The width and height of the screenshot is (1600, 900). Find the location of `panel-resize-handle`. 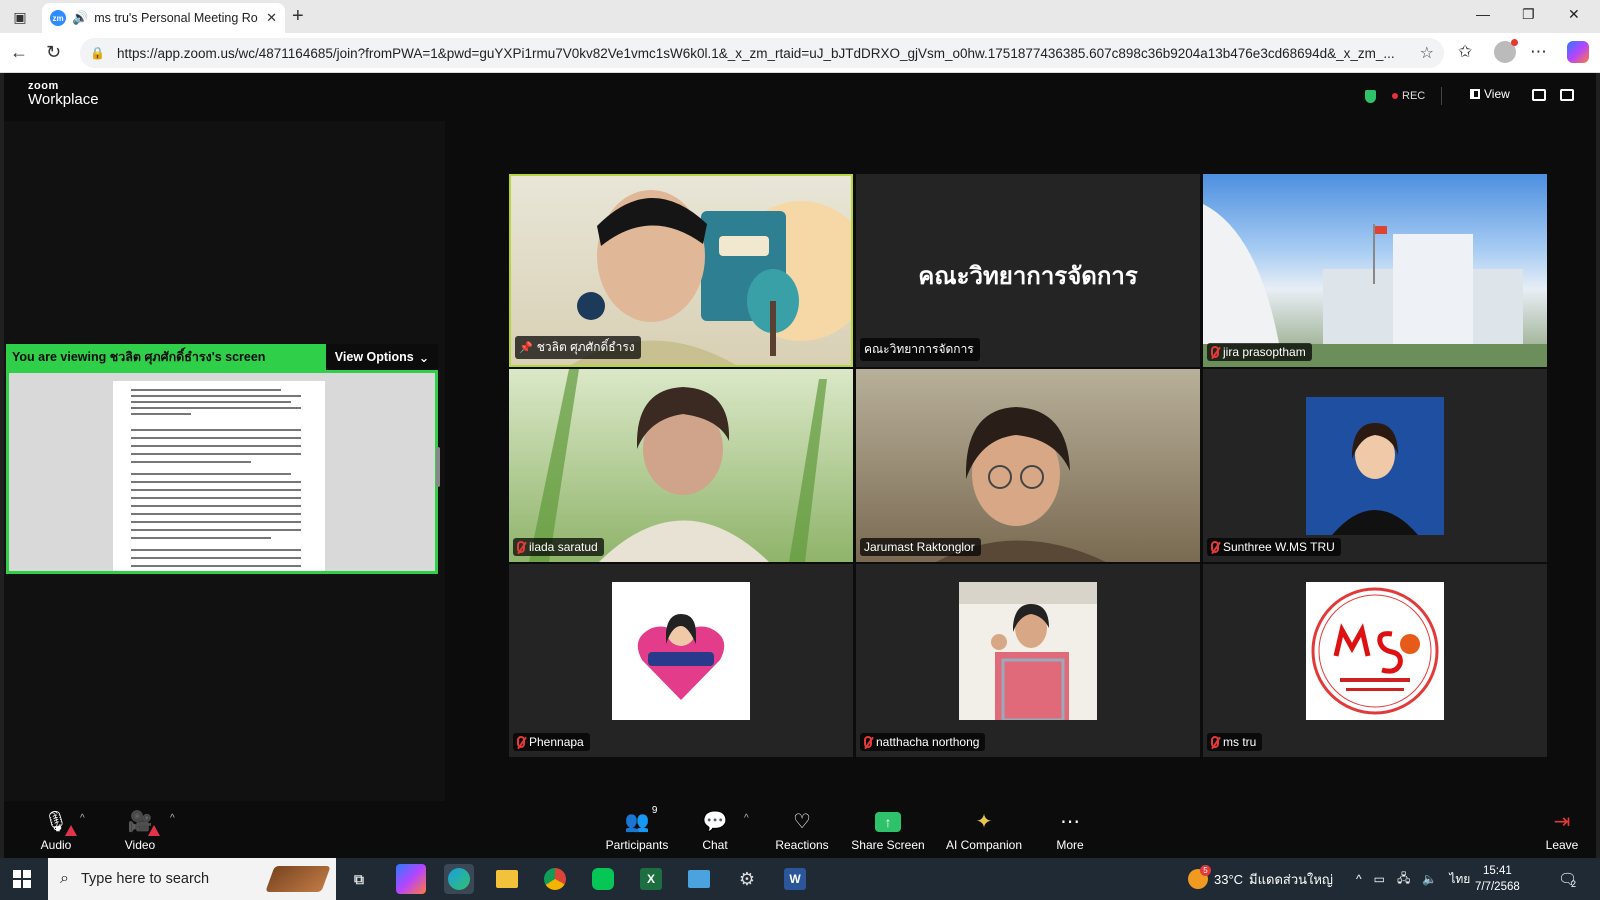

panel-resize-handle is located at coordinates (438, 467).